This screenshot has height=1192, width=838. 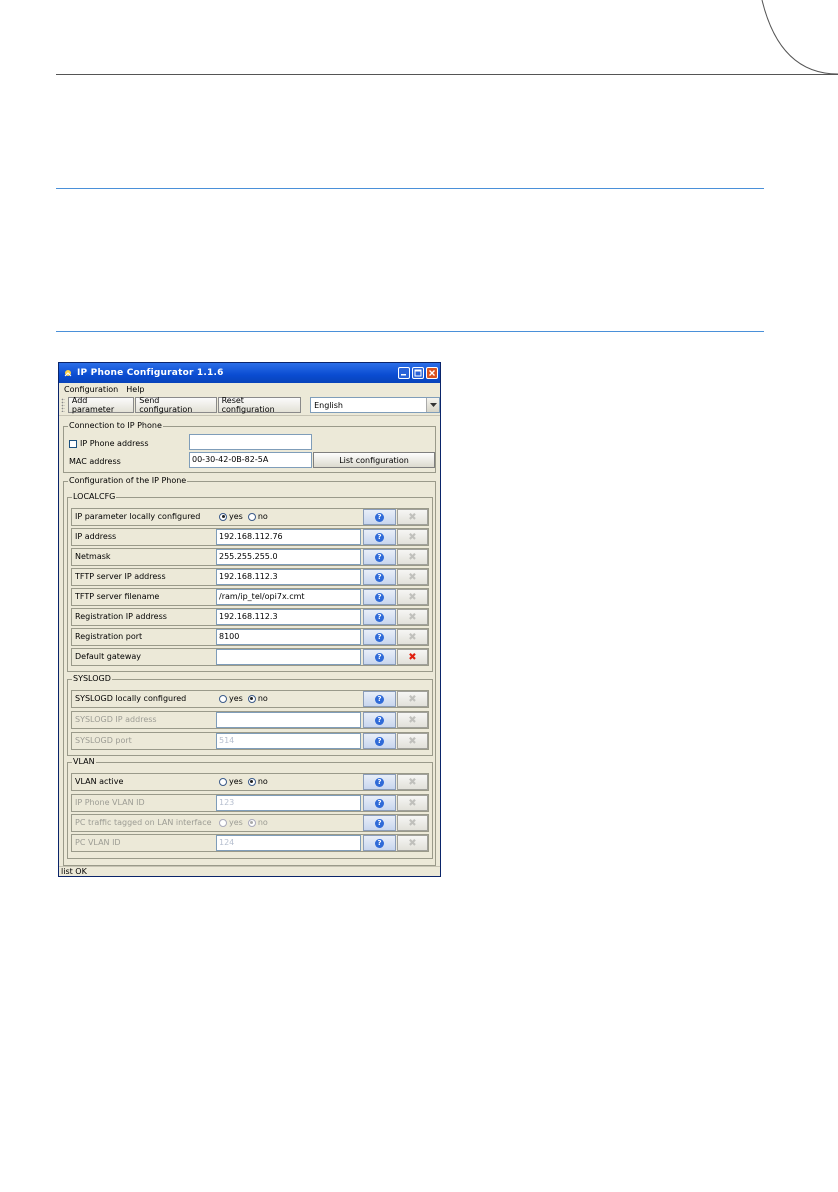 I want to click on close-button, so click(x=432, y=373).